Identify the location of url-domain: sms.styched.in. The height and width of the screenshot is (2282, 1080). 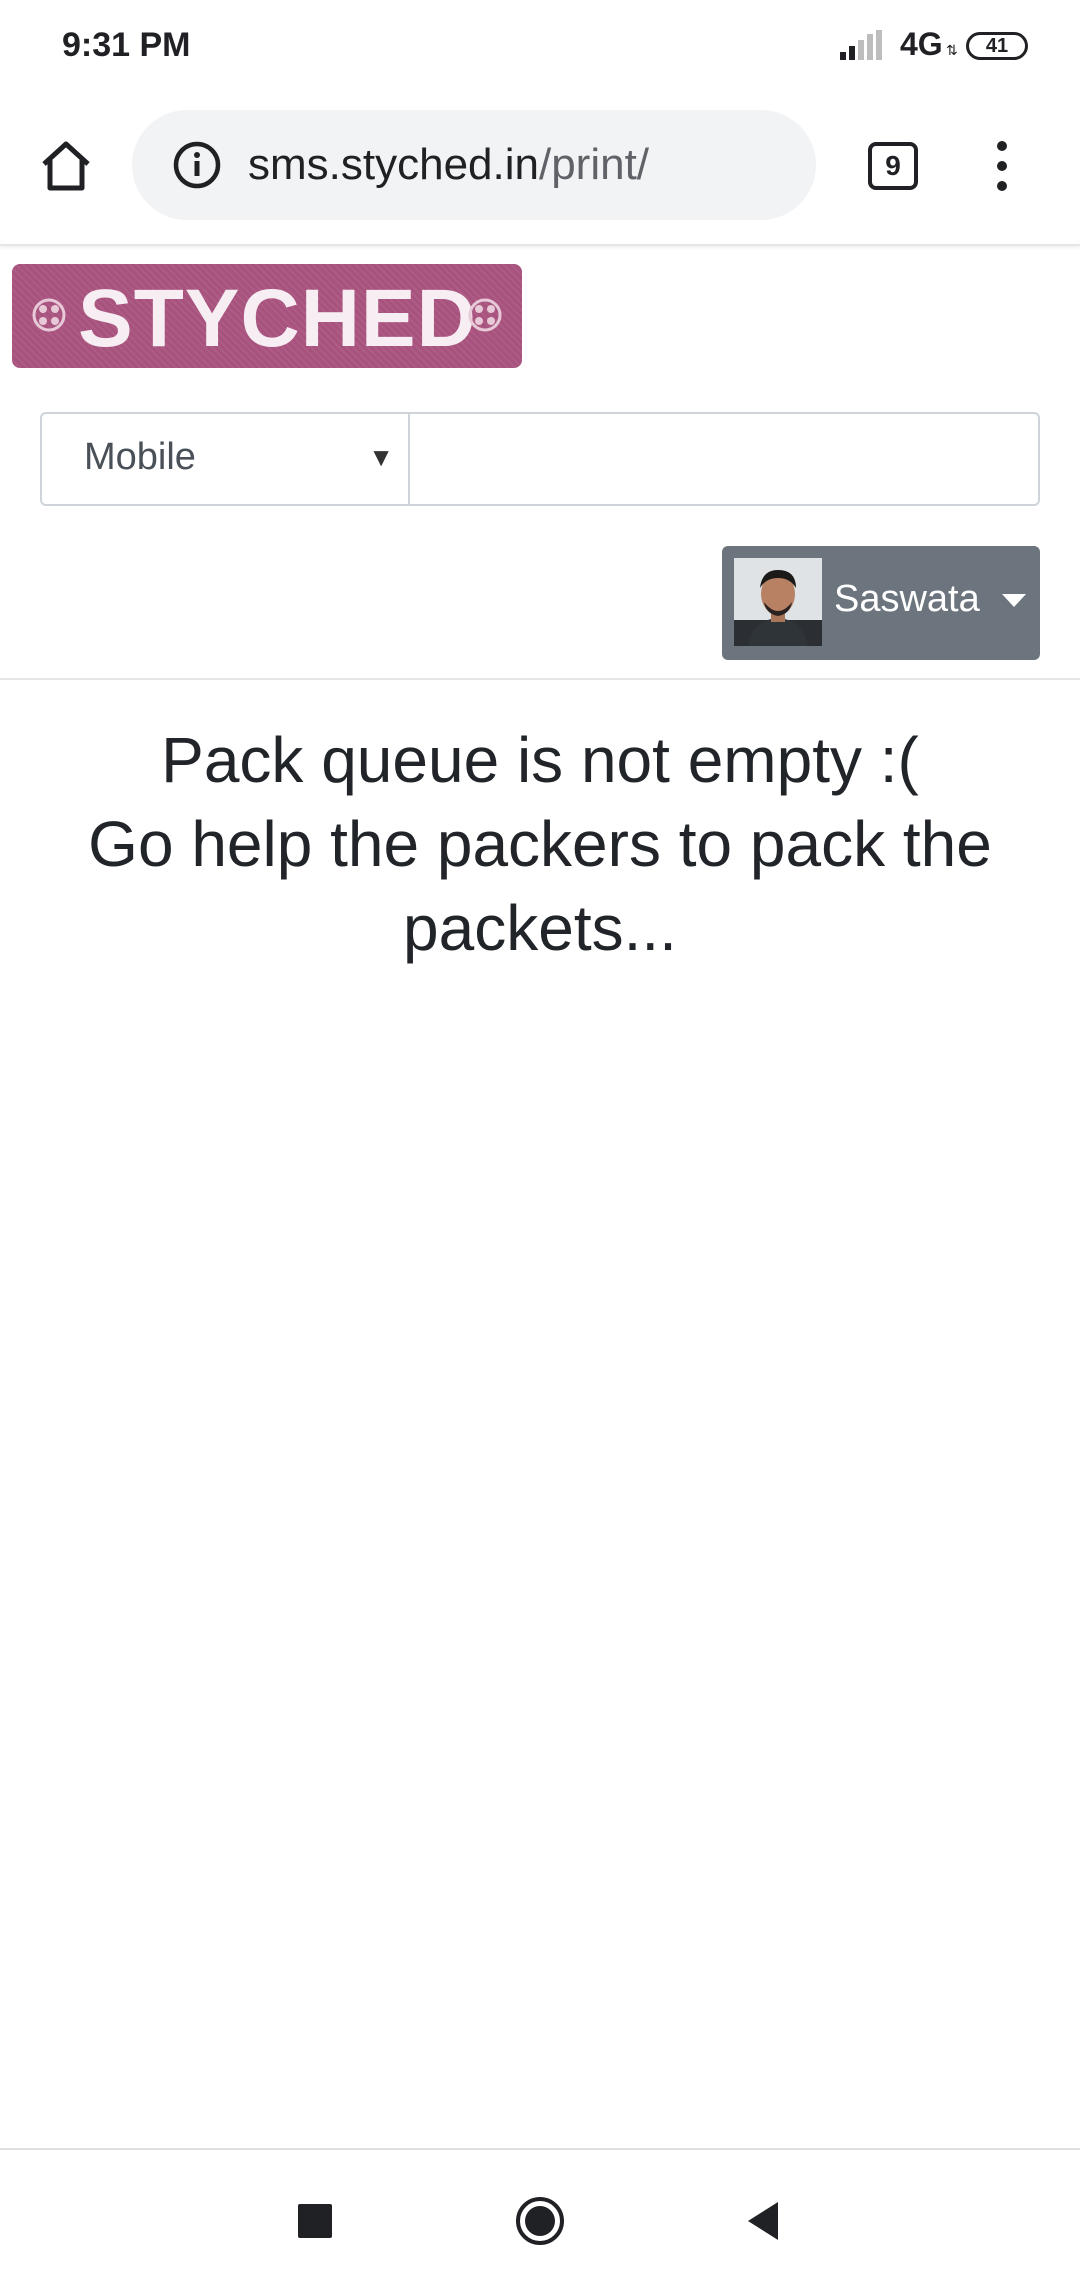
(393, 164).